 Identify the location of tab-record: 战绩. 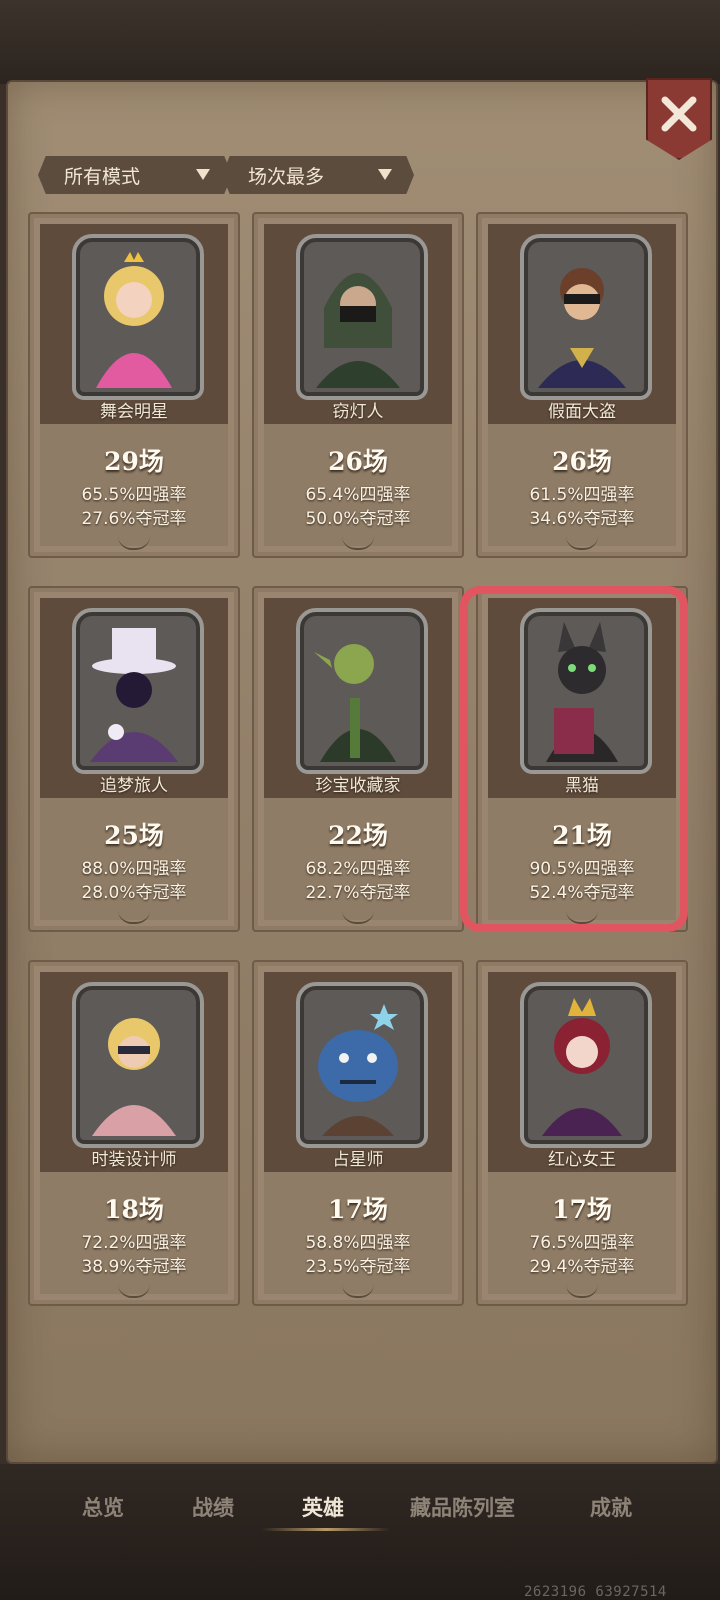
(213, 1507).